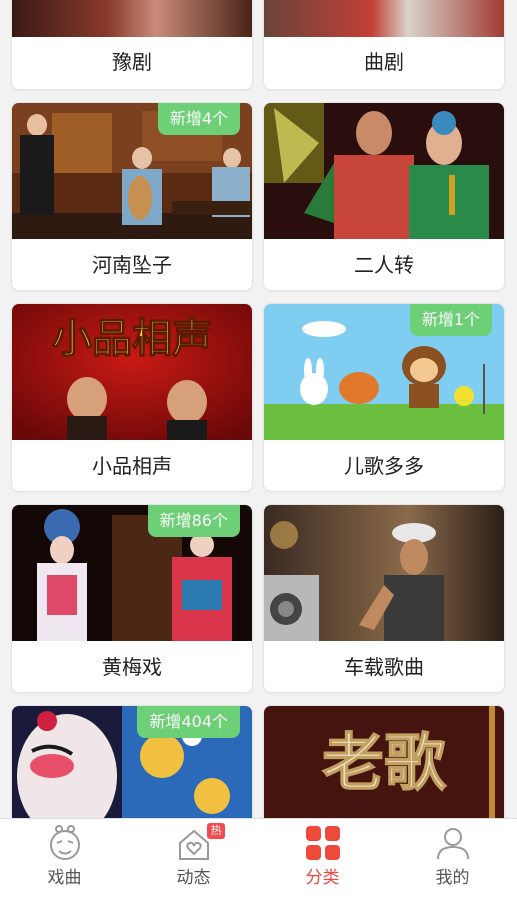  Describe the element at coordinates (64, 878) in the screenshot. I see `tab-label: 戏曲` at that location.